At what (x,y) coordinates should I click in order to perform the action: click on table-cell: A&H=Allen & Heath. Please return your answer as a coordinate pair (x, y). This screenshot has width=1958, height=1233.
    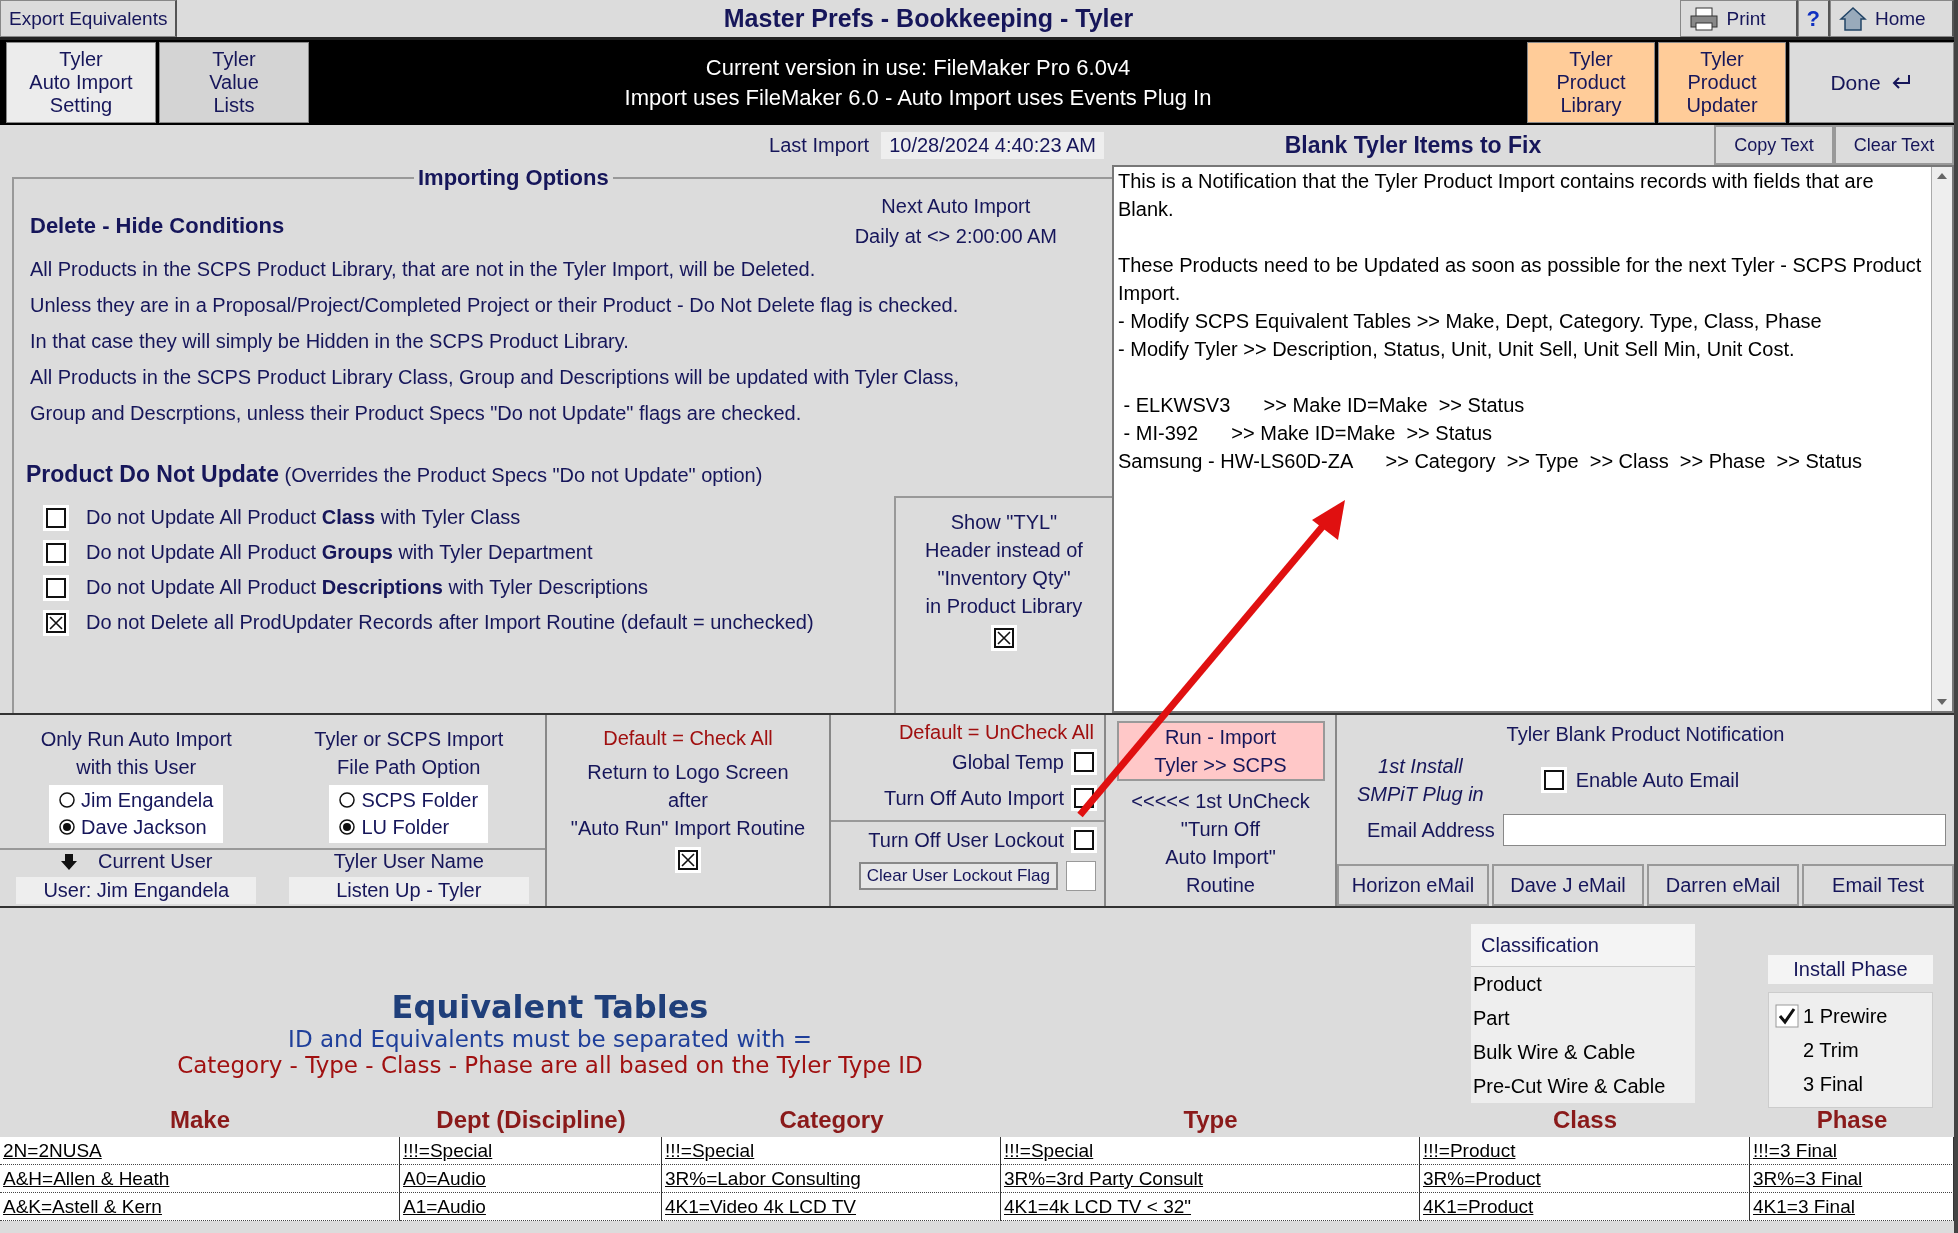
    Looking at the image, I should click on (200, 1179).